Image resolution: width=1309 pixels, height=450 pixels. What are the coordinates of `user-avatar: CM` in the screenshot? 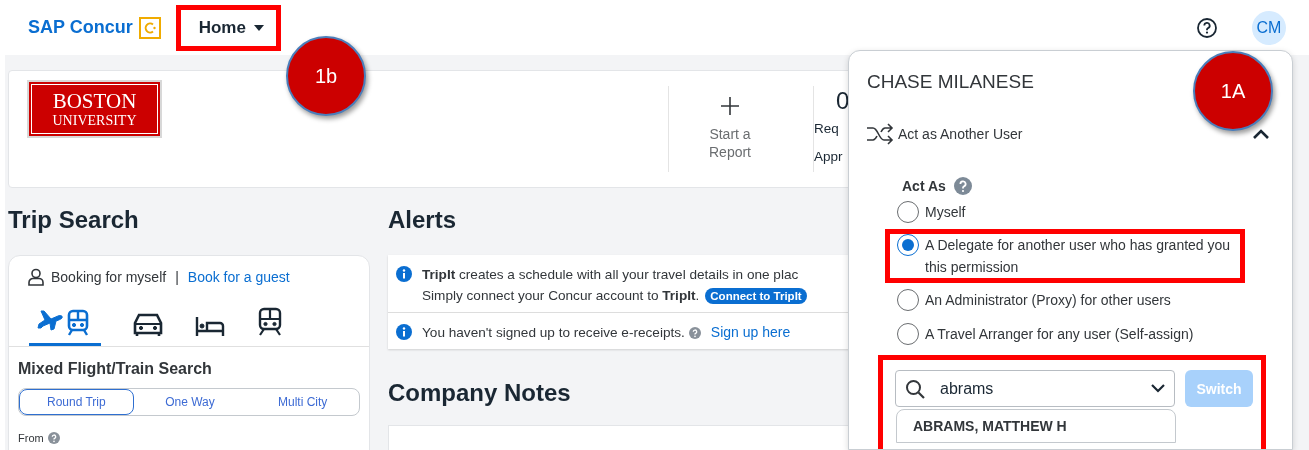 It's located at (1269, 27).